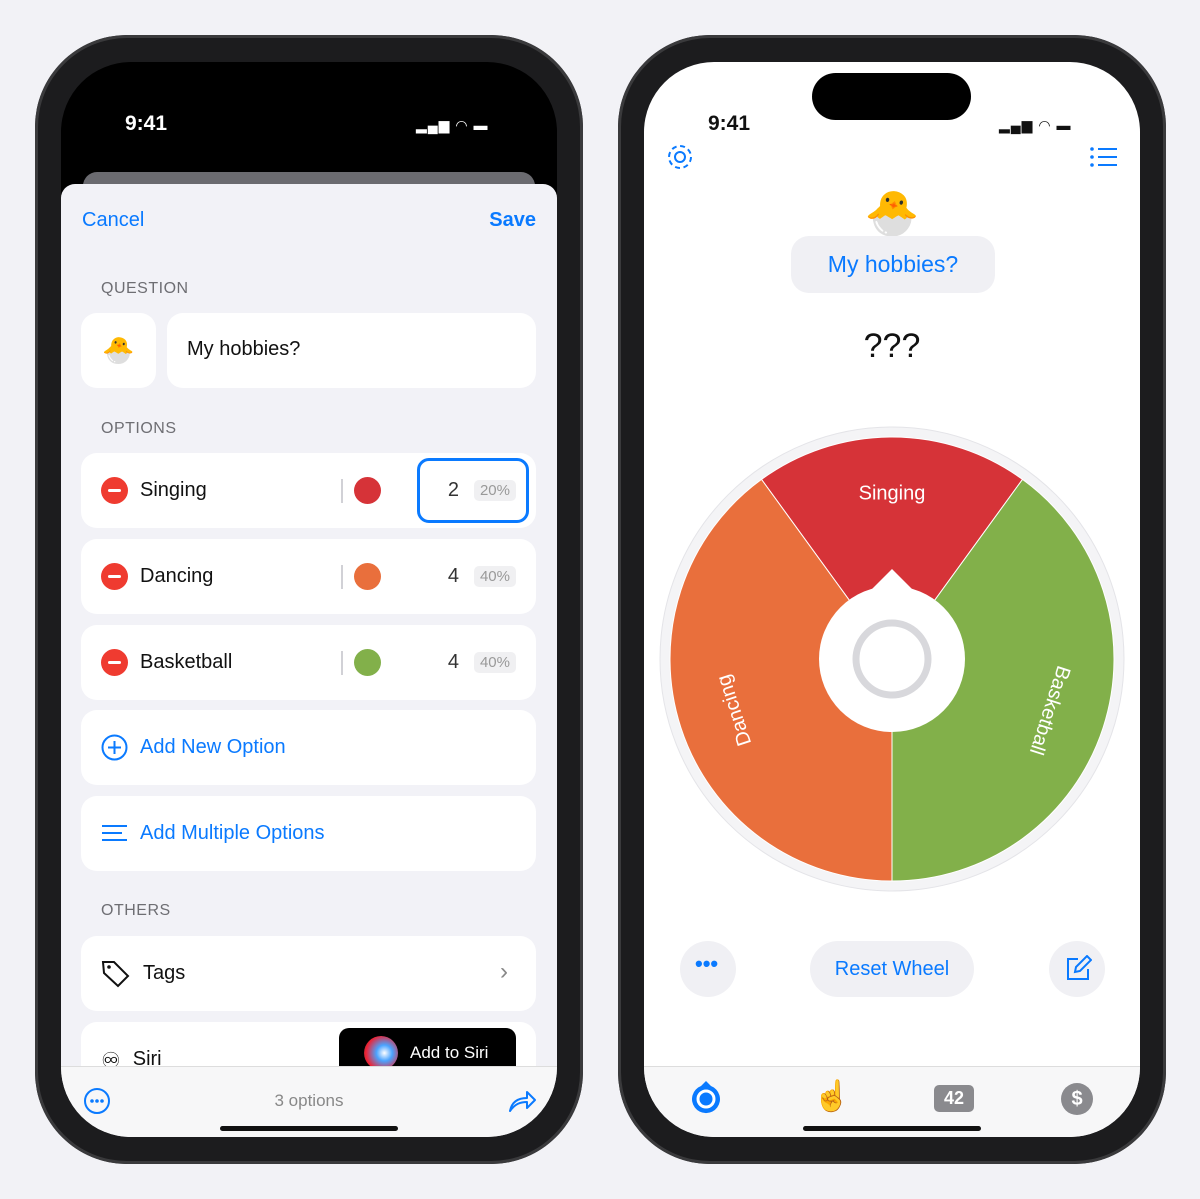  What do you see at coordinates (118, 350) in the screenshot?
I see `emoji-picker: 🐣` at bounding box center [118, 350].